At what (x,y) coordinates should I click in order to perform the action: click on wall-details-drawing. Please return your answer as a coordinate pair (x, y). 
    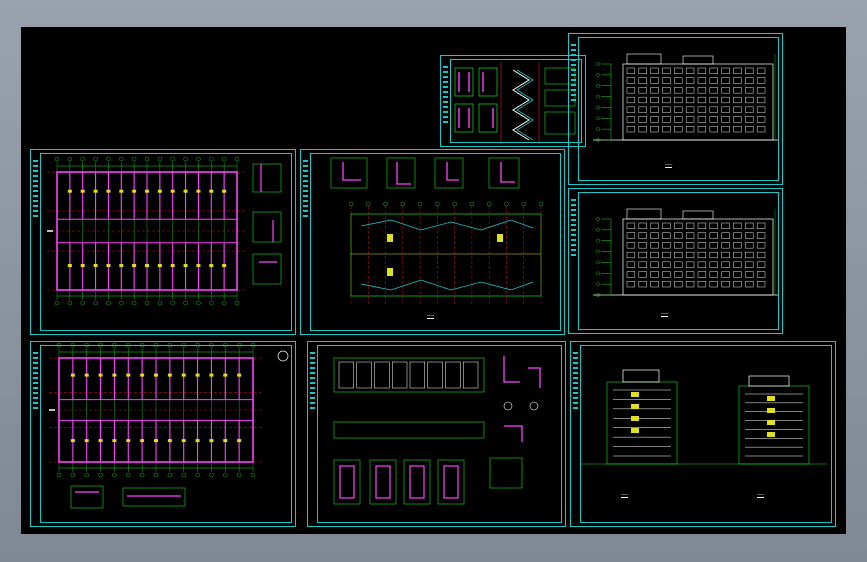
    Looking at the image, I should click on (437, 430).